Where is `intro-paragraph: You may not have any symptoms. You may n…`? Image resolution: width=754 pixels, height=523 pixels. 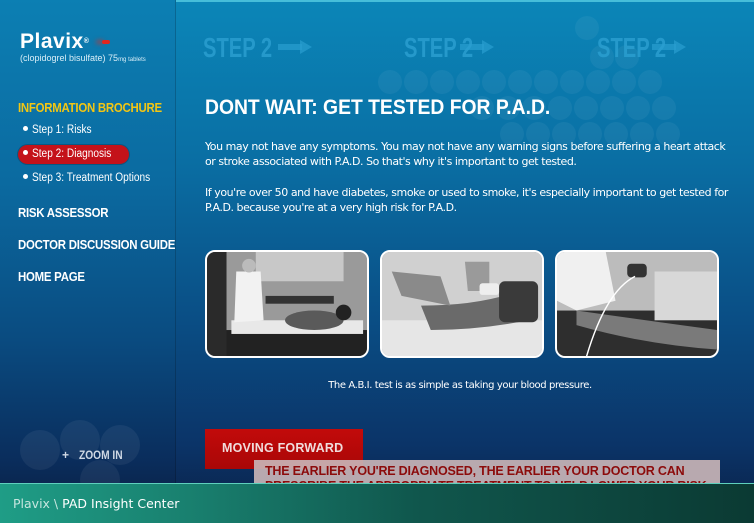 intro-paragraph: You may not have any symptoms. You may n… is located at coordinates (465, 154).